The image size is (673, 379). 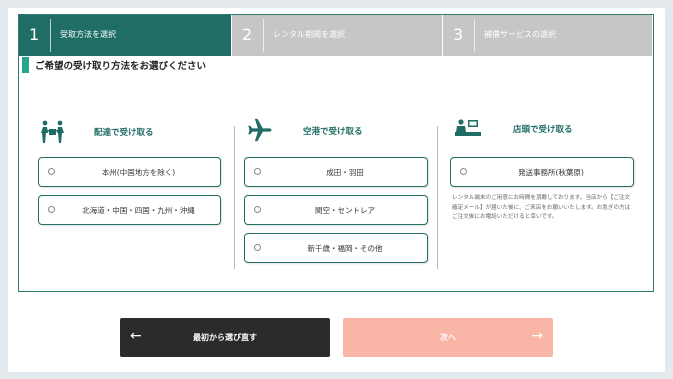 I want to click on step-2: 2 レンタル期間を選択, so click(x=336, y=35).